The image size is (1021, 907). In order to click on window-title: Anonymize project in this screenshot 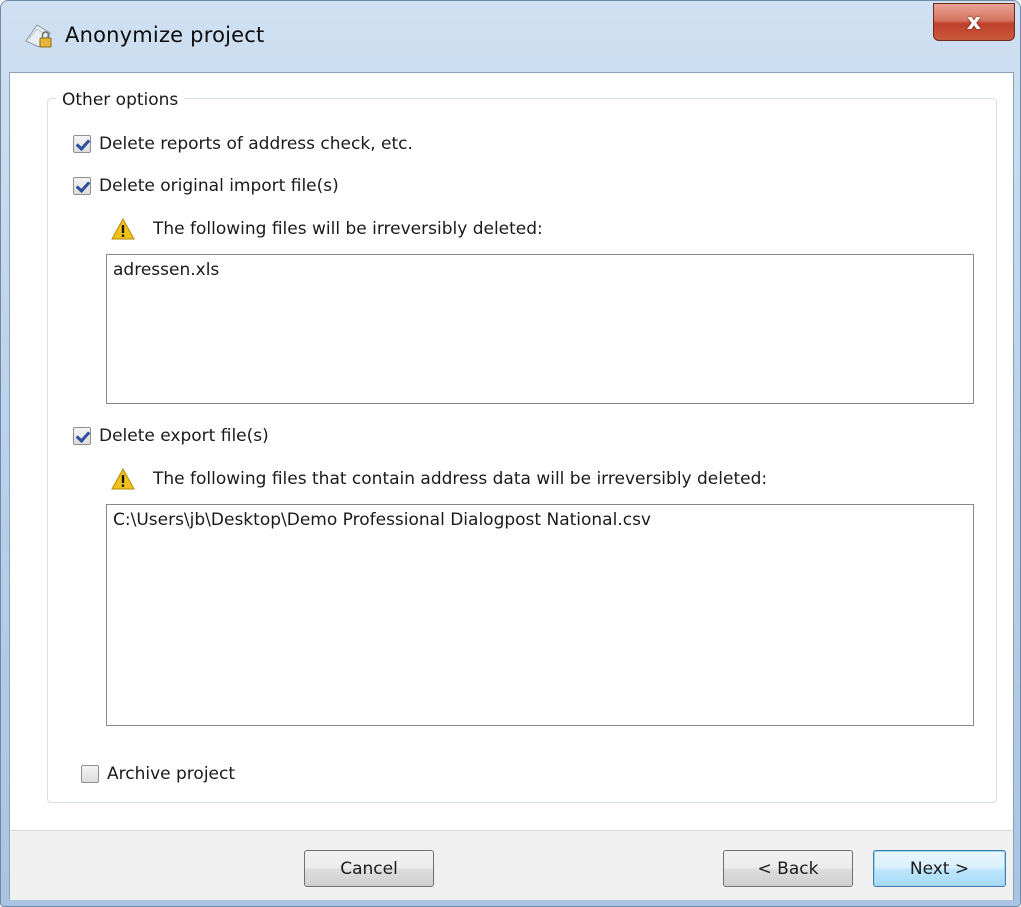, I will do `click(165, 35)`.